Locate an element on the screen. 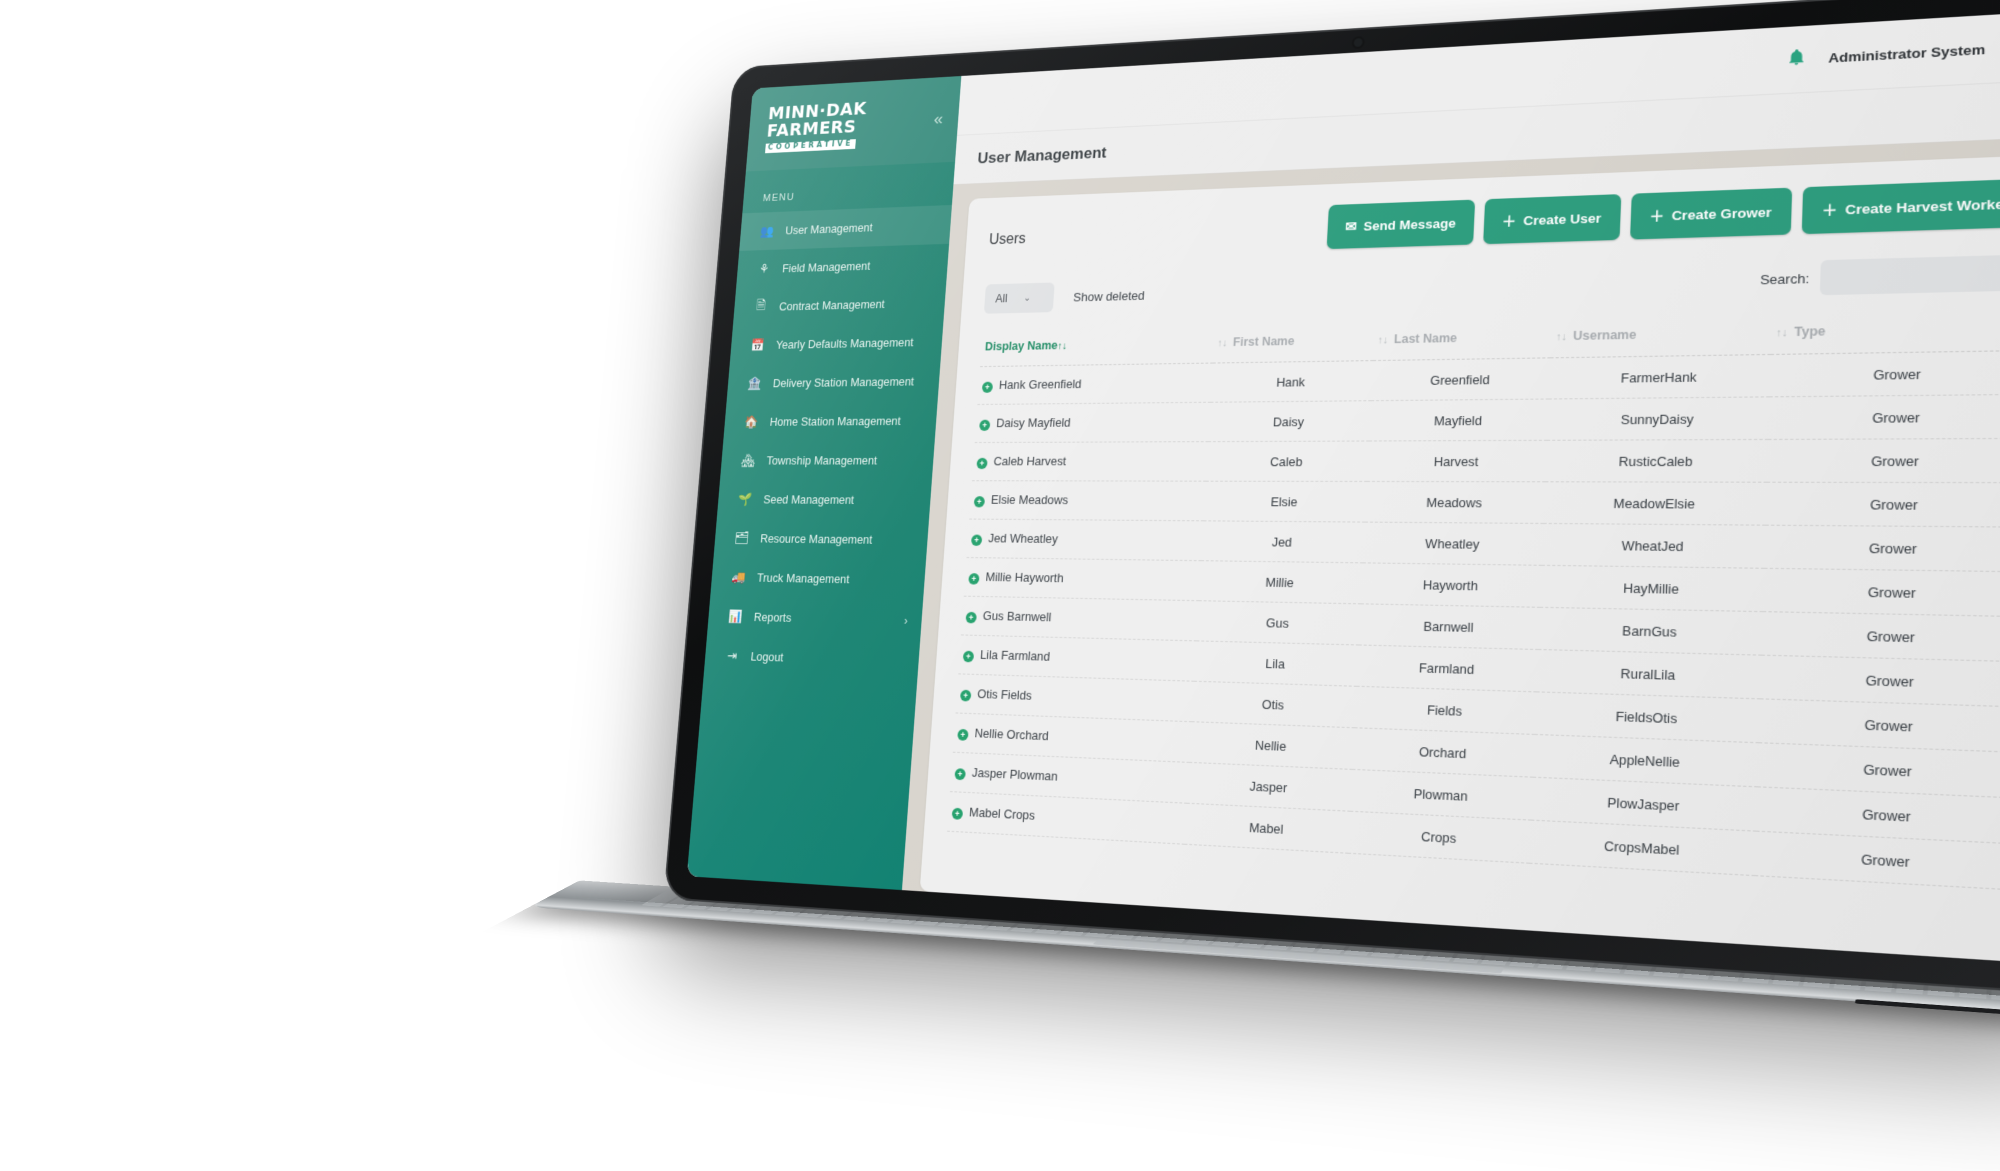 This screenshot has height=1171, width=2000. sidebar-item-seed-management: 🌱 Seed Management is located at coordinates (824, 500).